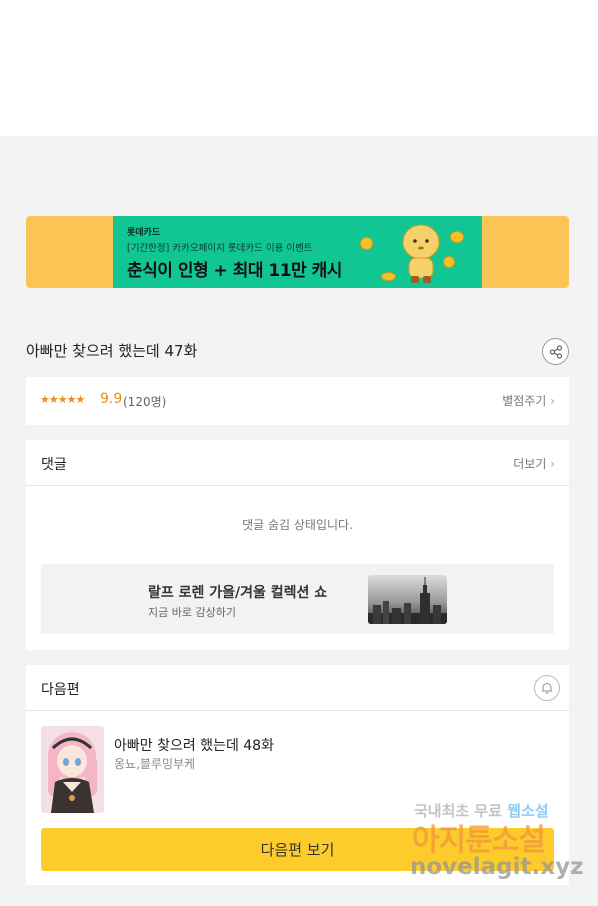  What do you see at coordinates (530, 464) in the screenshot?
I see `comments-more-label: 더보기` at bounding box center [530, 464].